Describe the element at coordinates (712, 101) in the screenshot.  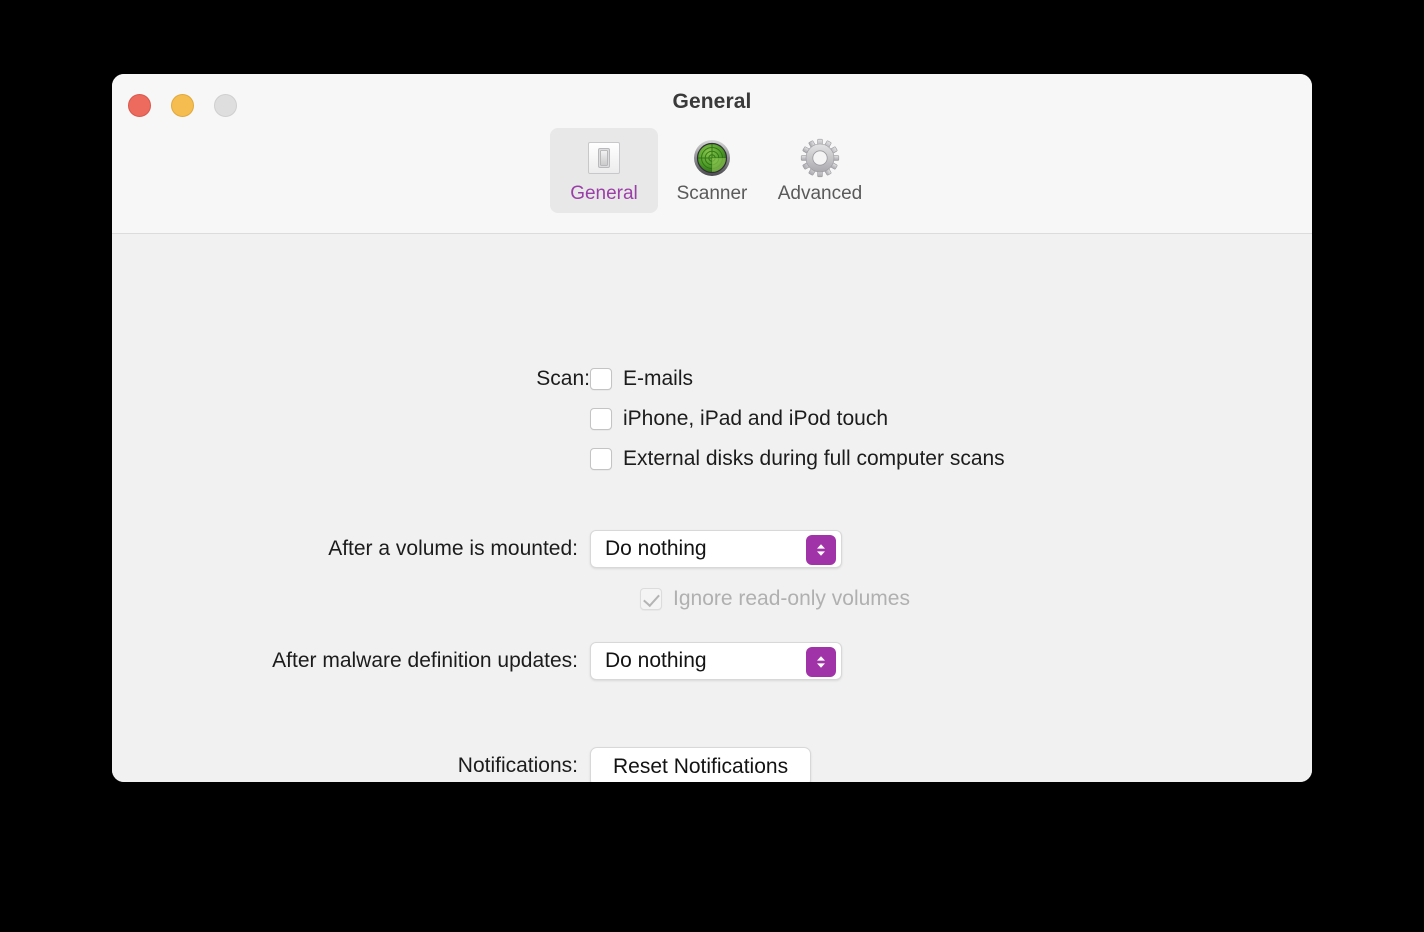
I see `window-title: General` at that location.